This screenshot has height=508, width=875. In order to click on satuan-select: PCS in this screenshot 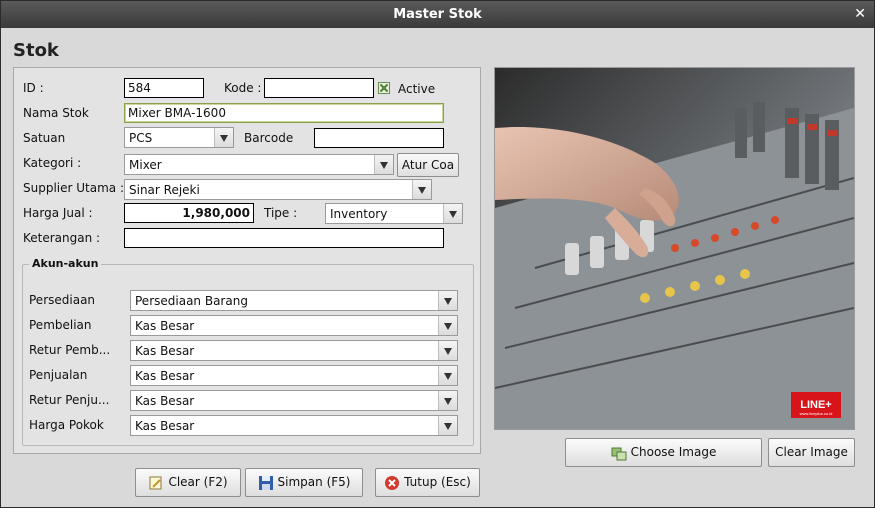, I will do `click(179, 137)`.